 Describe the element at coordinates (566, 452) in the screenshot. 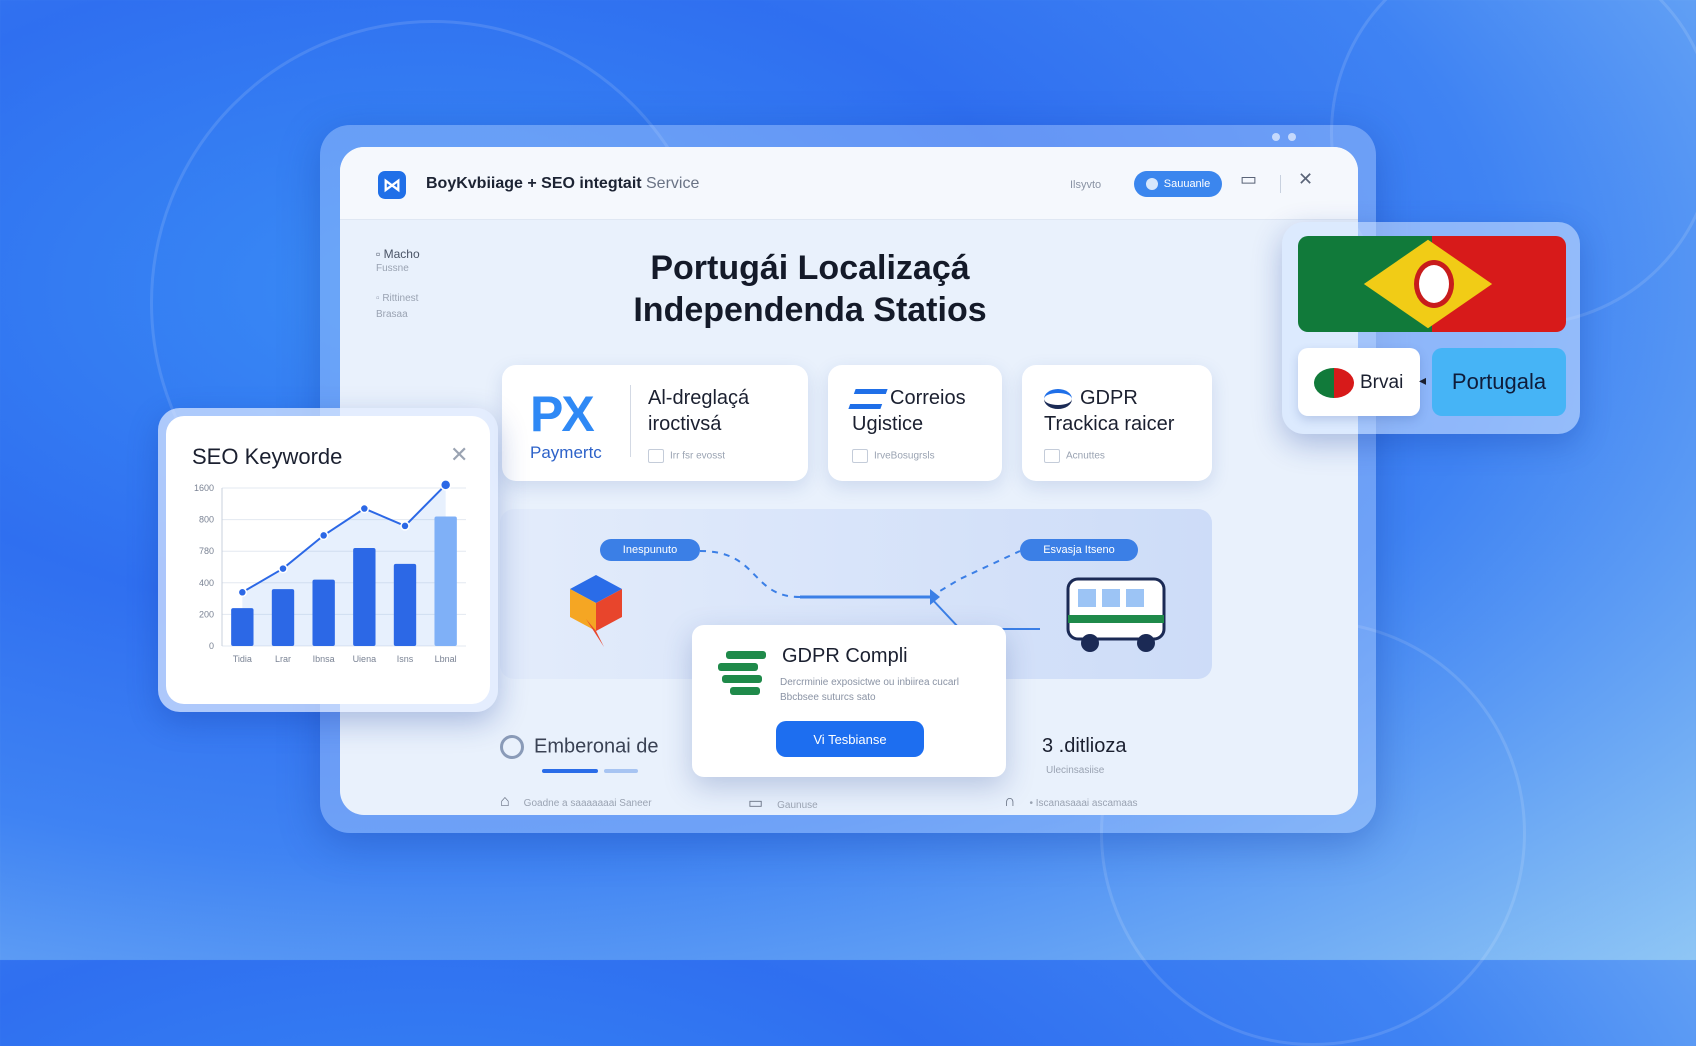

I see `px-logo-sub: Paymertc` at that location.